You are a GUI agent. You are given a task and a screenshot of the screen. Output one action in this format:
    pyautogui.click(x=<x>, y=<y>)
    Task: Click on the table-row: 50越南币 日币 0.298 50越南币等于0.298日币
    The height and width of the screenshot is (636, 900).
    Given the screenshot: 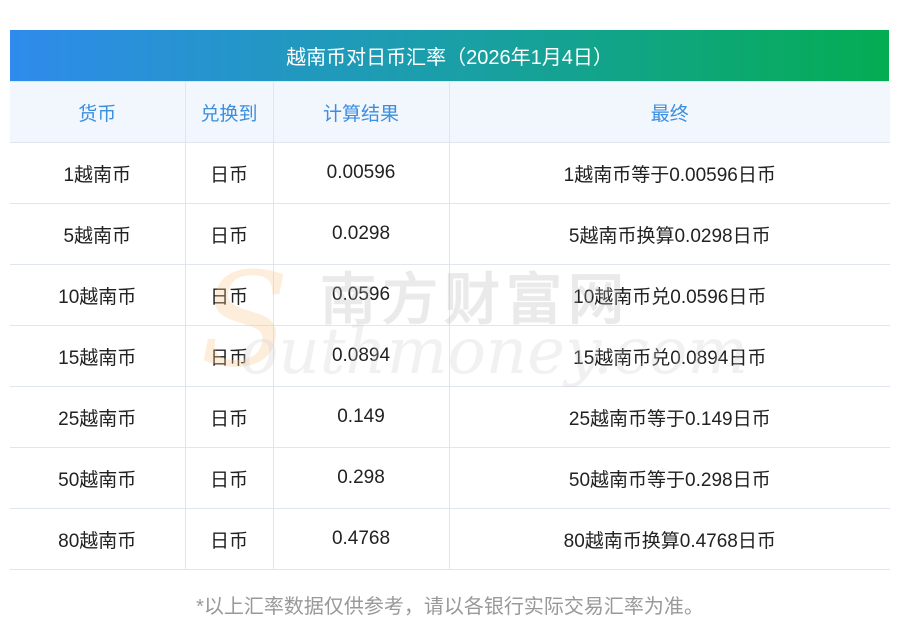 What is the action you would take?
    pyautogui.click(x=450, y=478)
    